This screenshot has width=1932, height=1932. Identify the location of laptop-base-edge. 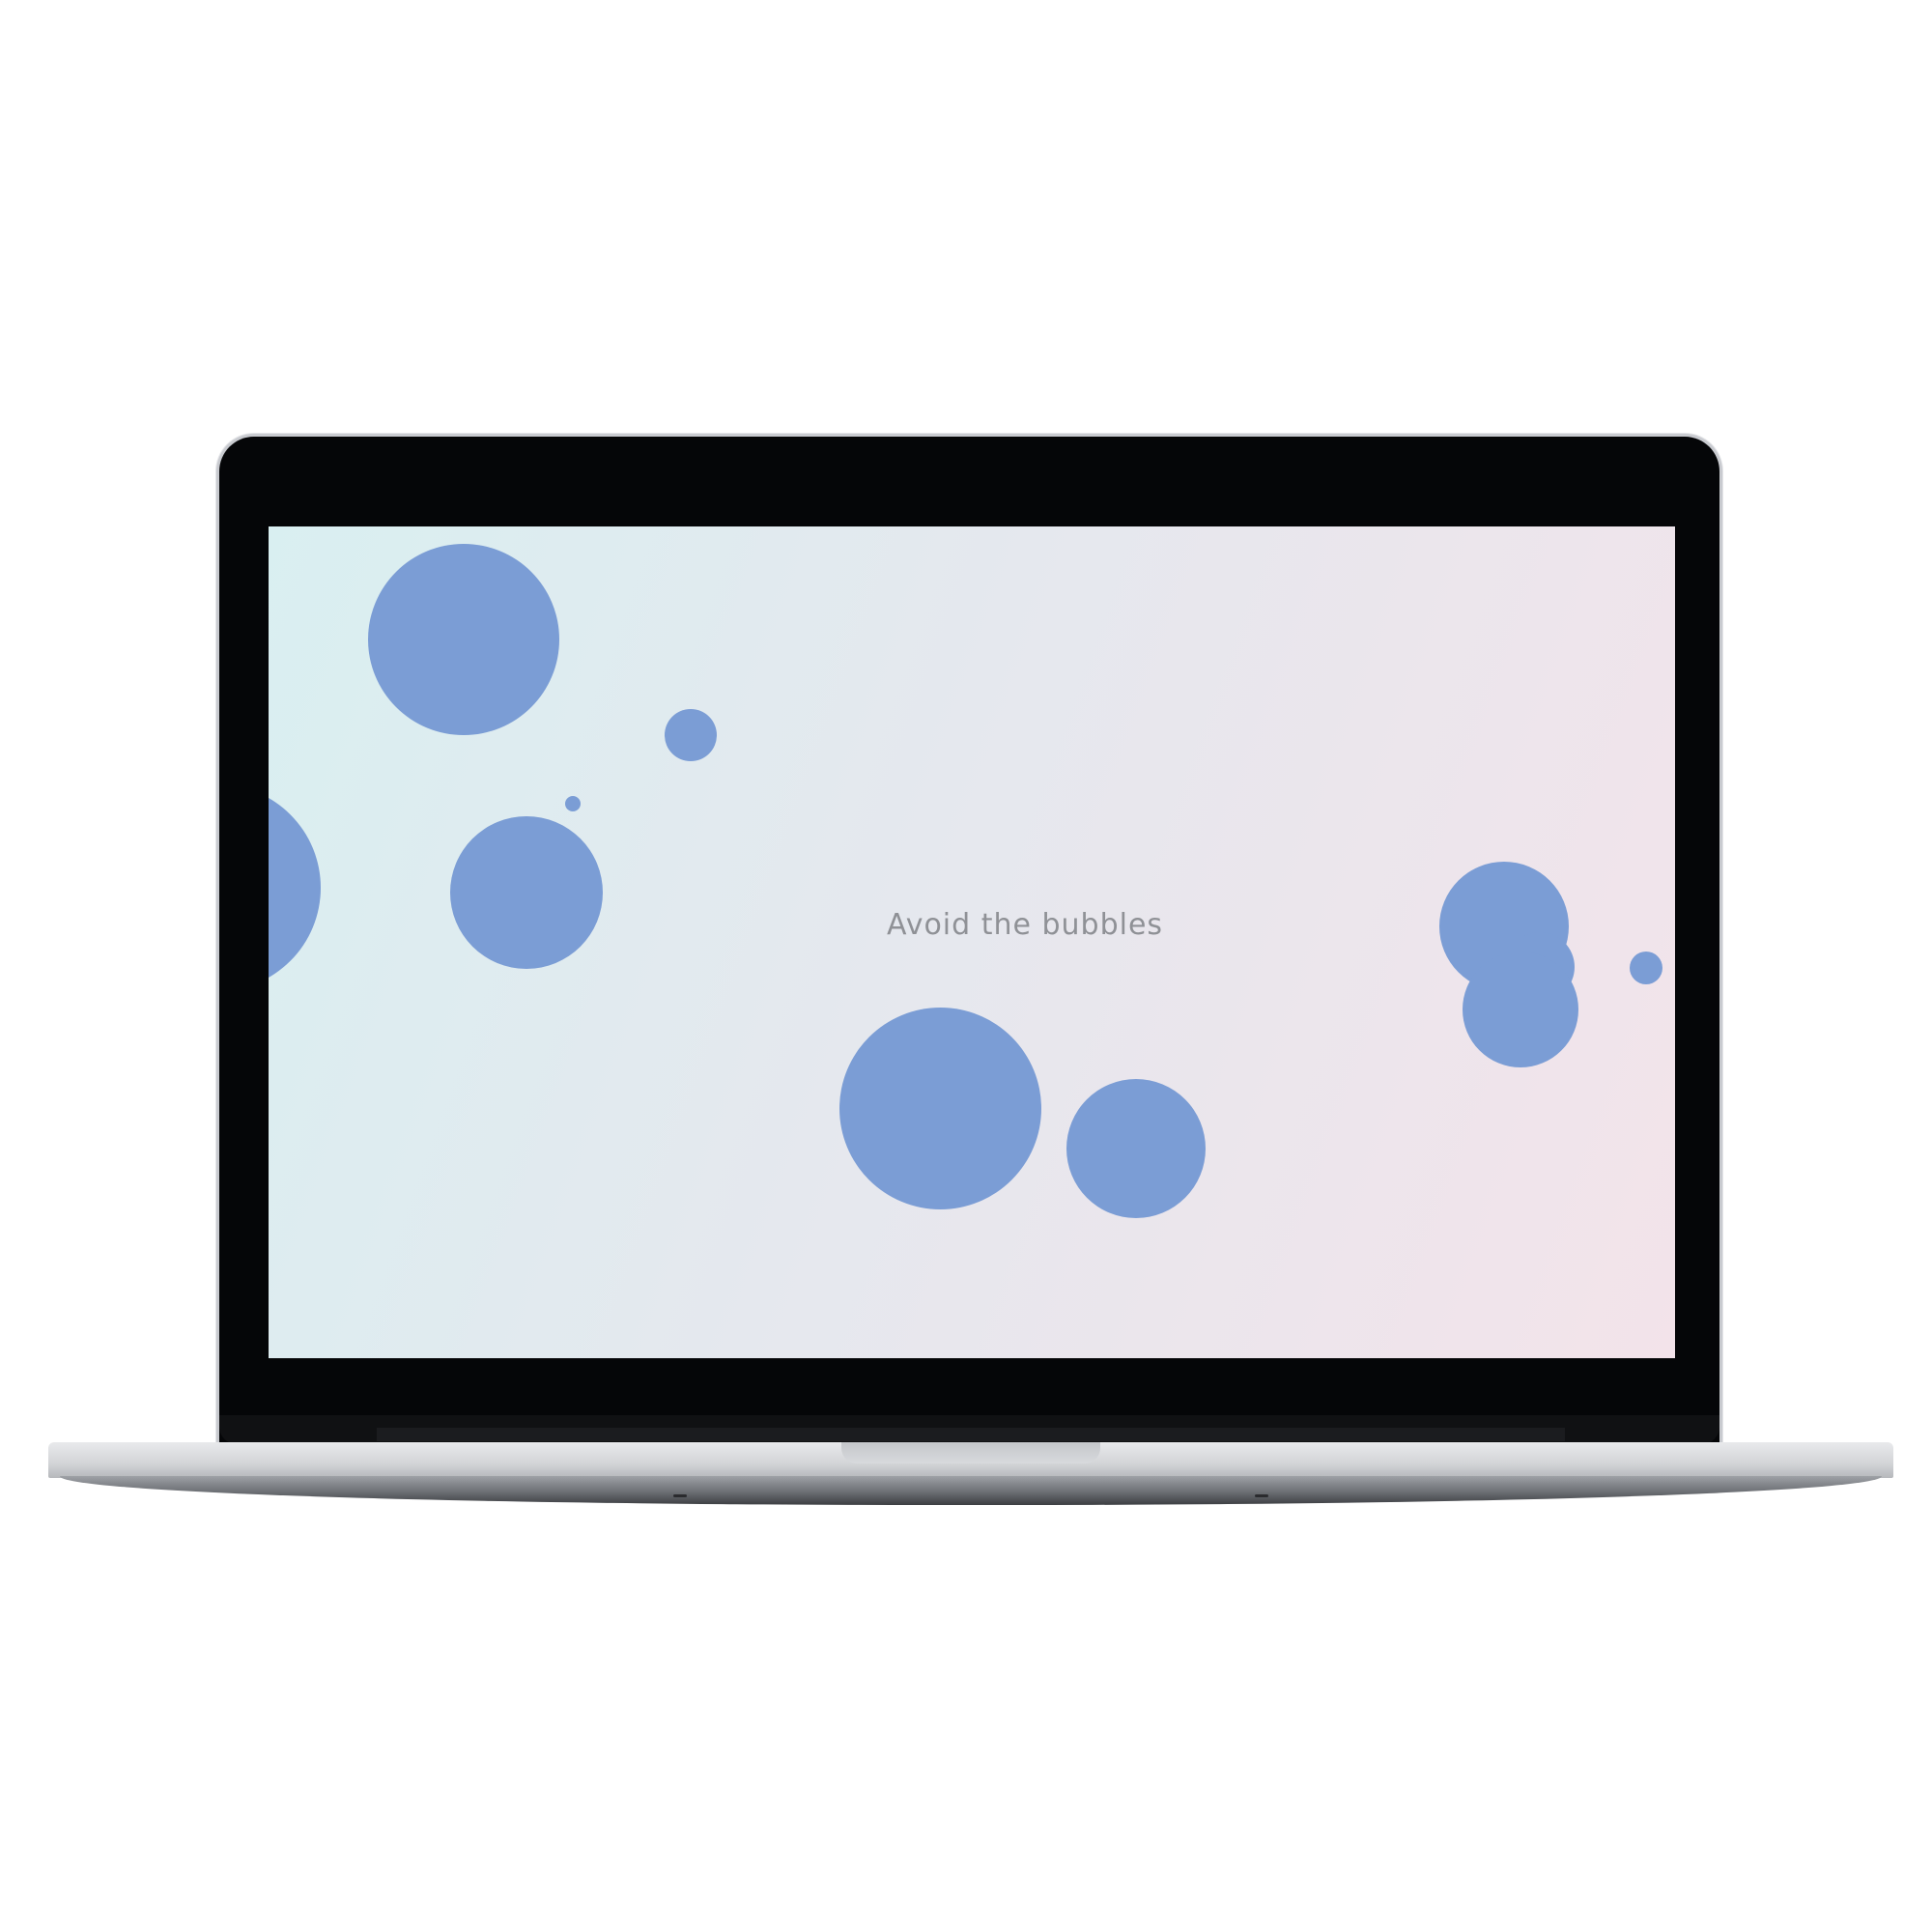
(971, 1490).